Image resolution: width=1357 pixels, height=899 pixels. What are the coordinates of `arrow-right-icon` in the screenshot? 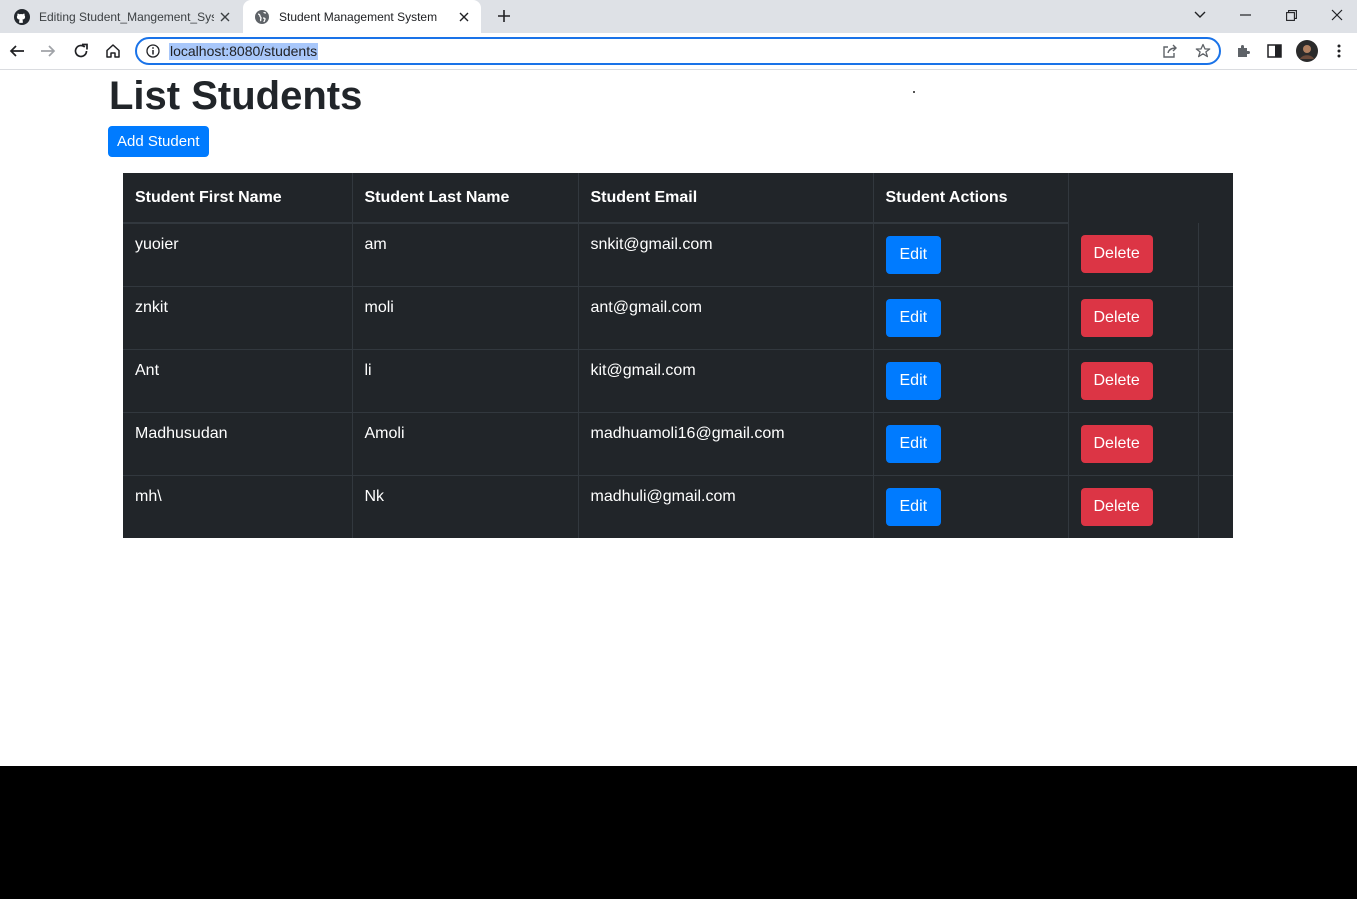 It's located at (48, 51).